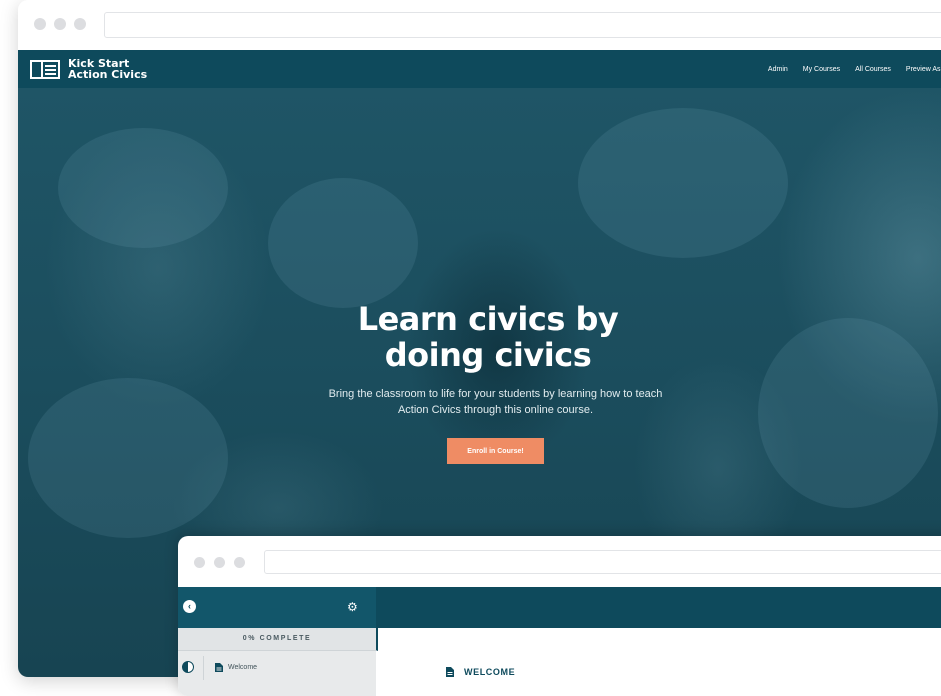  I want to click on site-logo-text: Kick Start Action Civics, so click(107, 69).